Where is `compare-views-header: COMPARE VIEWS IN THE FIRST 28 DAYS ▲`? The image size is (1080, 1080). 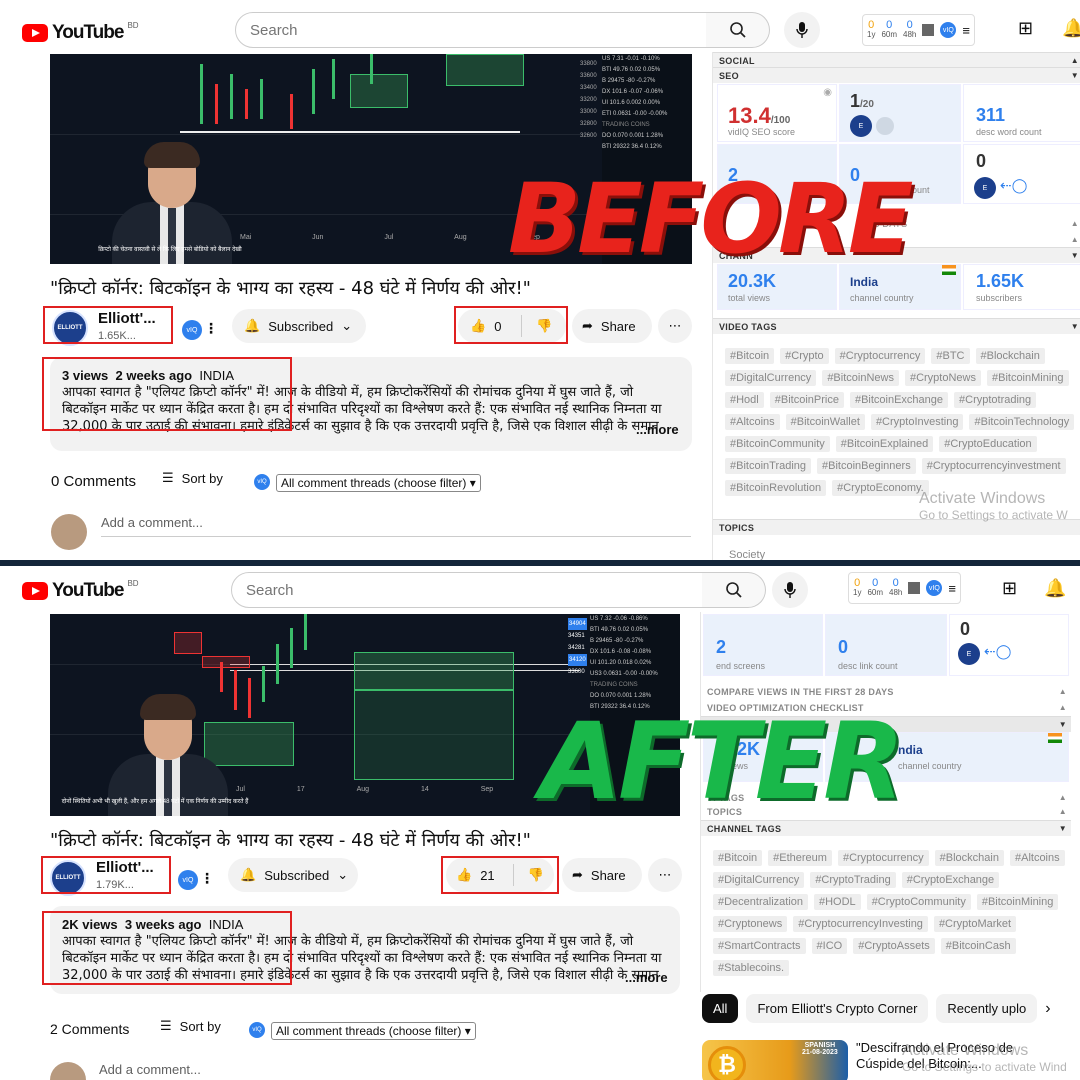 compare-views-header: COMPARE VIEWS IN THE FIRST 28 DAYS ▲ is located at coordinates (886, 692).